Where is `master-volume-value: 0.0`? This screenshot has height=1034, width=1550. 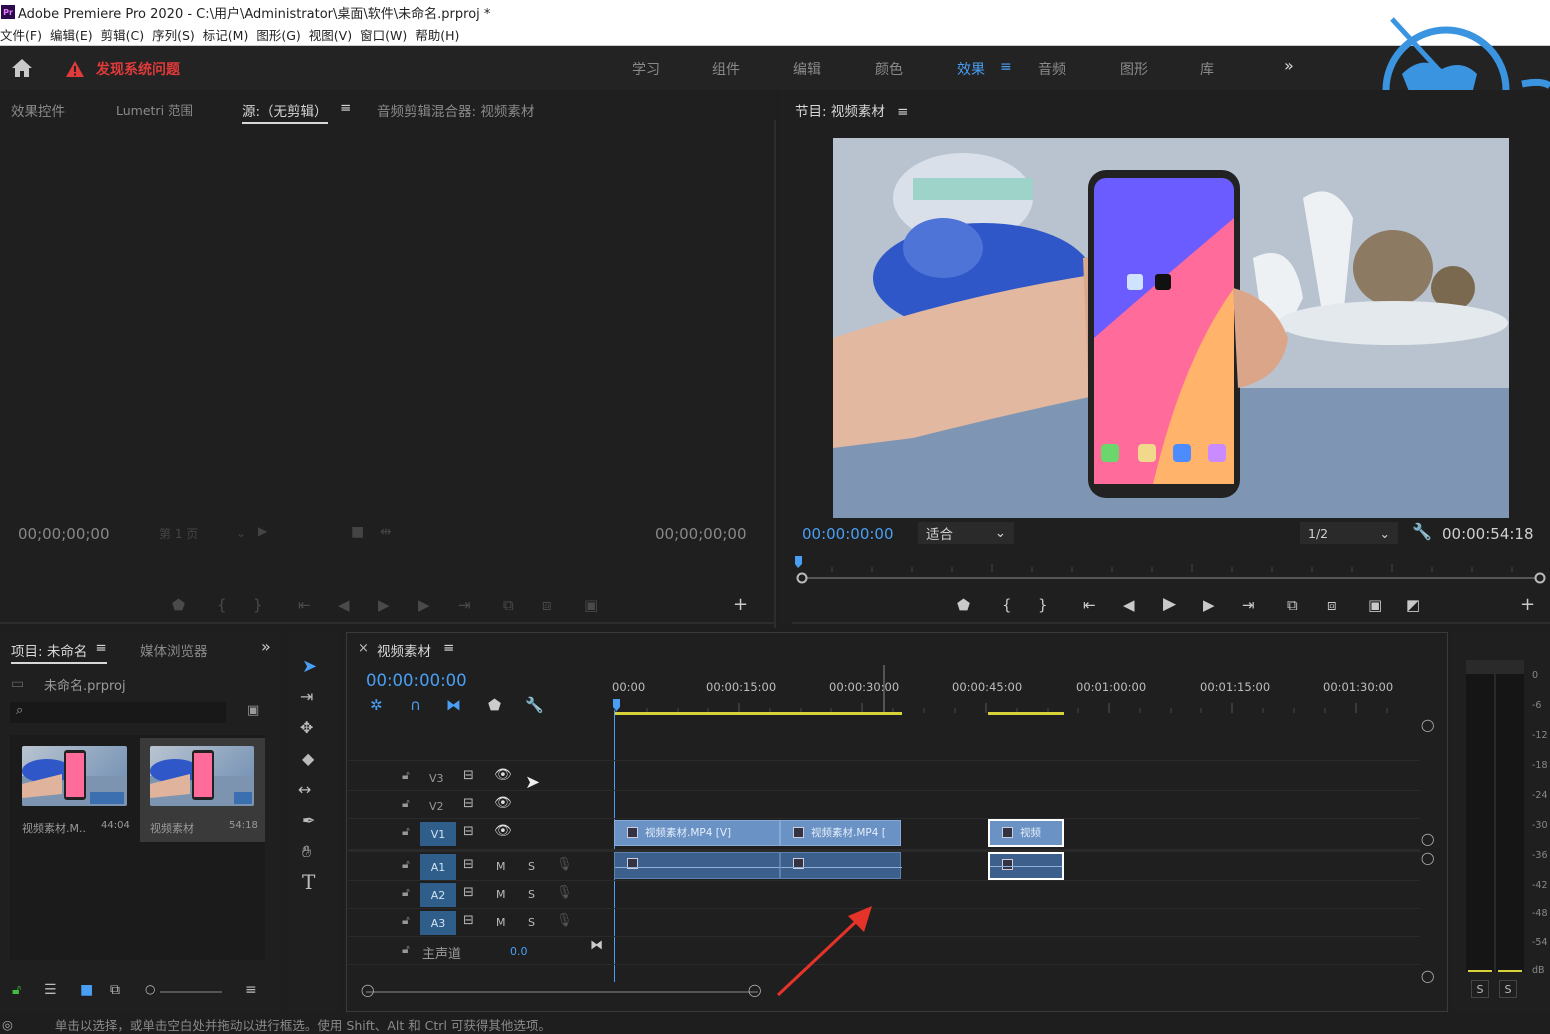 master-volume-value: 0.0 is located at coordinates (519, 951).